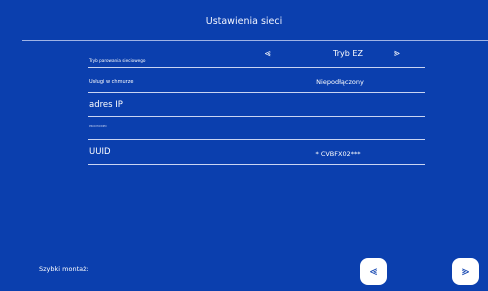 This screenshot has height=291, width=488. Describe the element at coordinates (256, 155) in the screenshot. I see `uuid-row: UUID * CVBFX02***` at that location.